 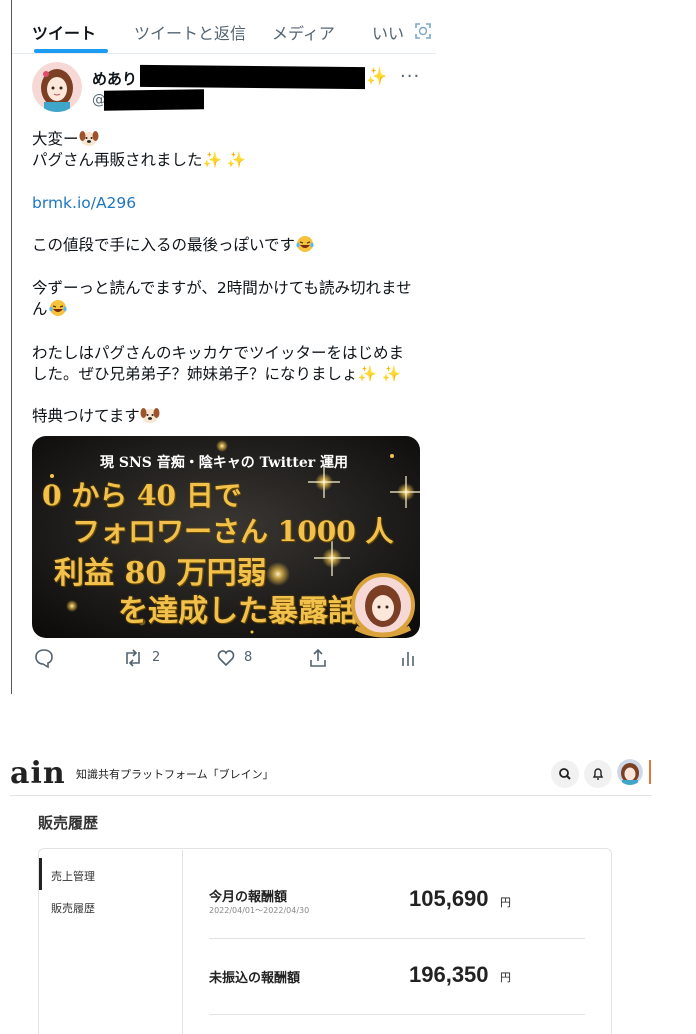 I want to click on banner-line: フォロワーさん 1000 人, so click(x=233, y=531).